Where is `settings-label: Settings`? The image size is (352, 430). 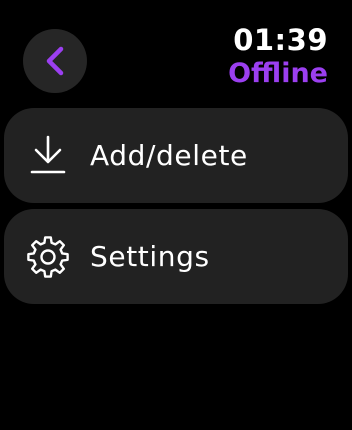 settings-label: Settings is located at coordinates (150, 256).